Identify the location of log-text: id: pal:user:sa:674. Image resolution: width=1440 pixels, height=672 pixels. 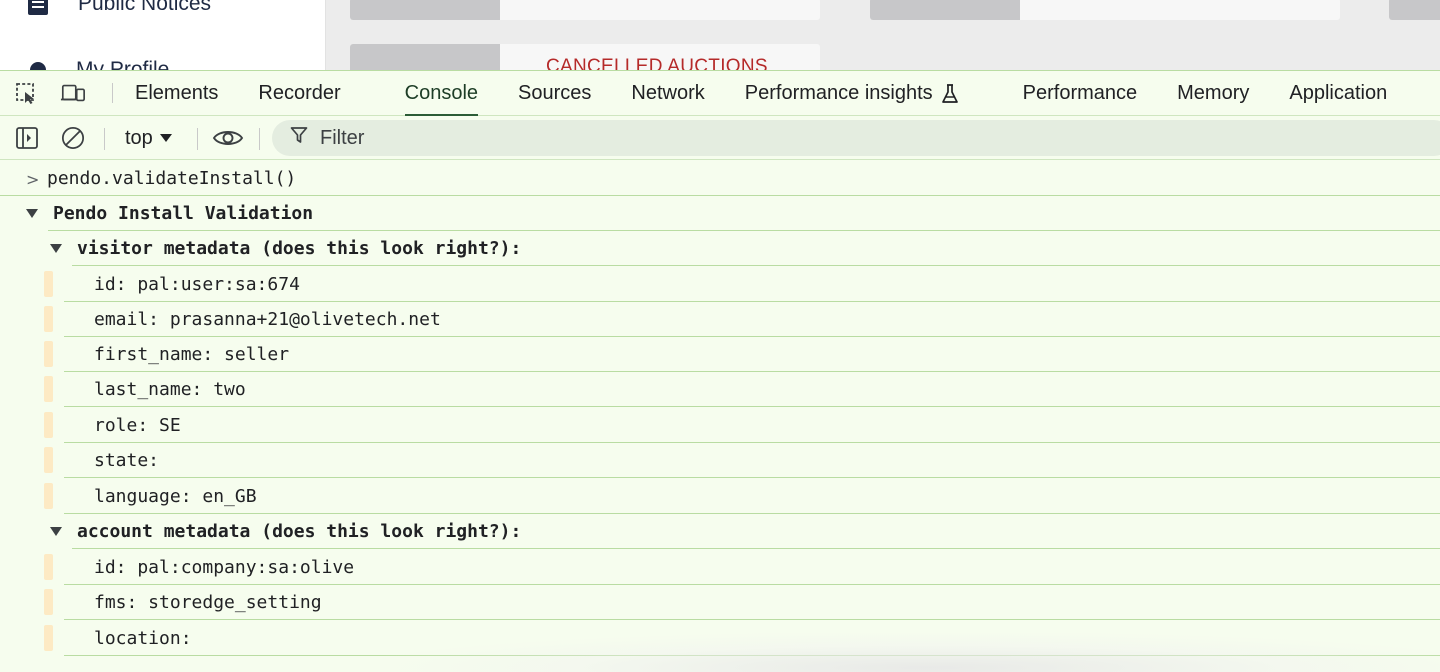
(197, 284).